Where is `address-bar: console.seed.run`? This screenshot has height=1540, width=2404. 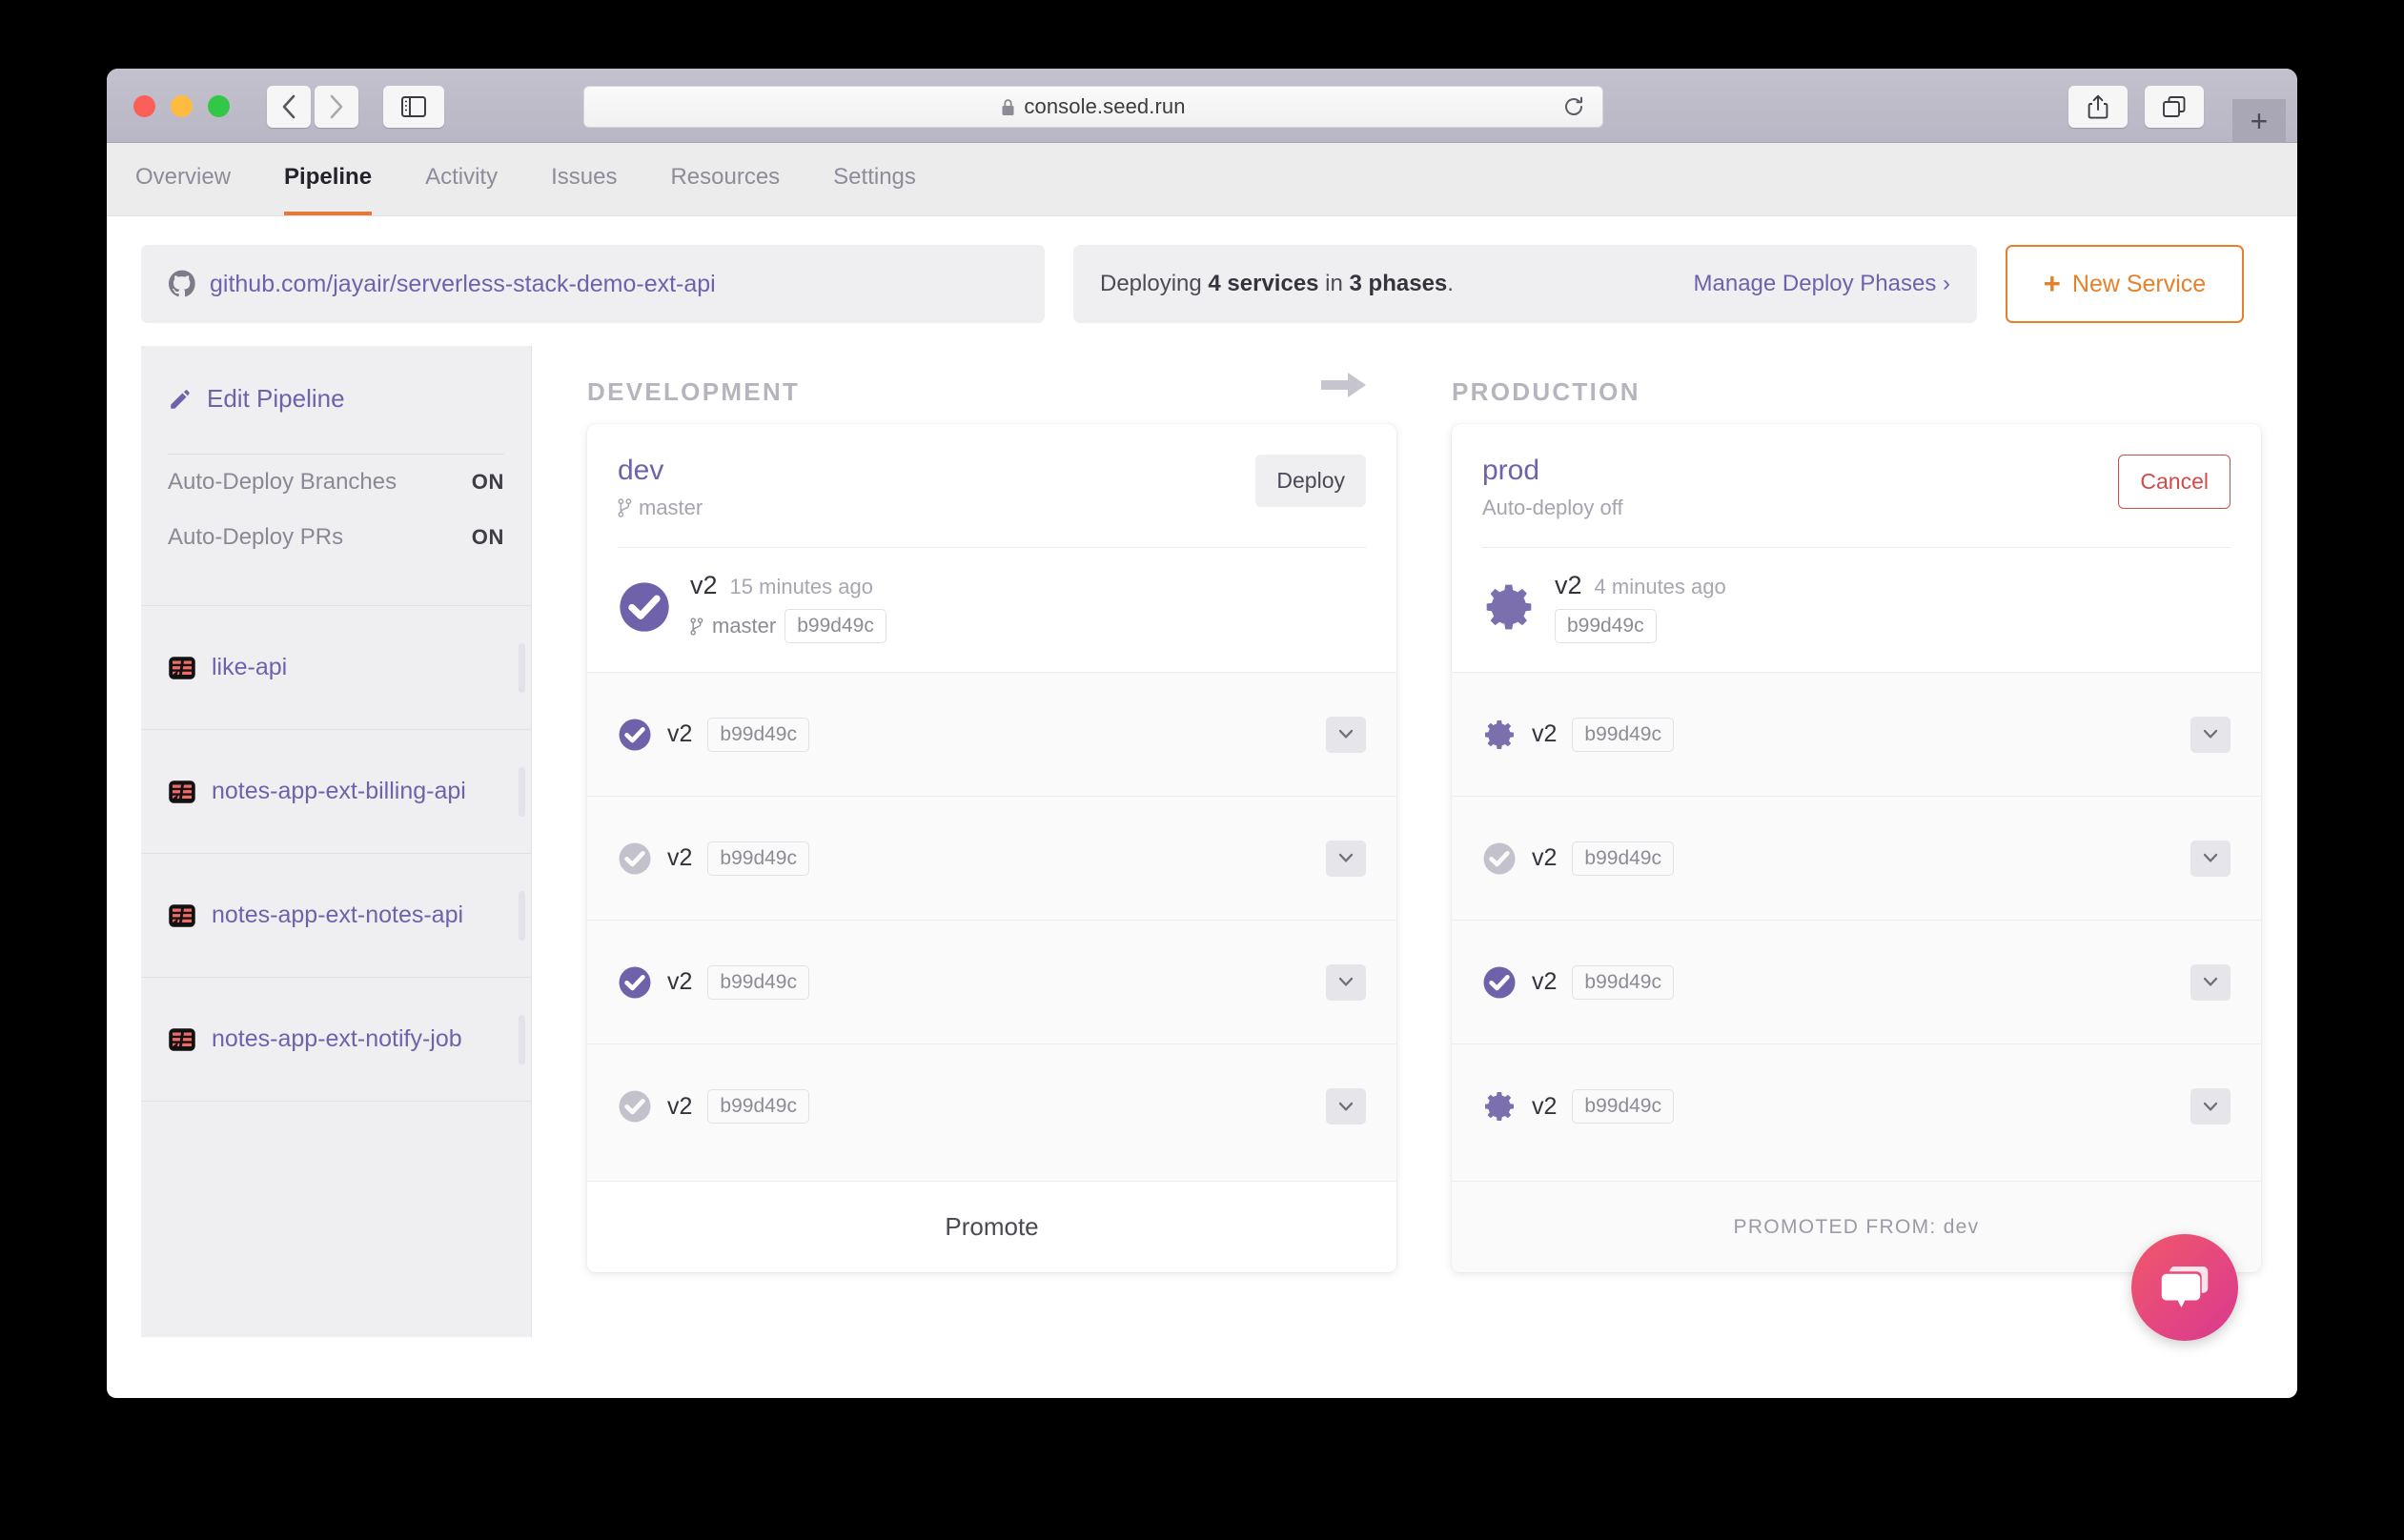
address-bar: console.seed.run is located at coordinates (1093, 107).